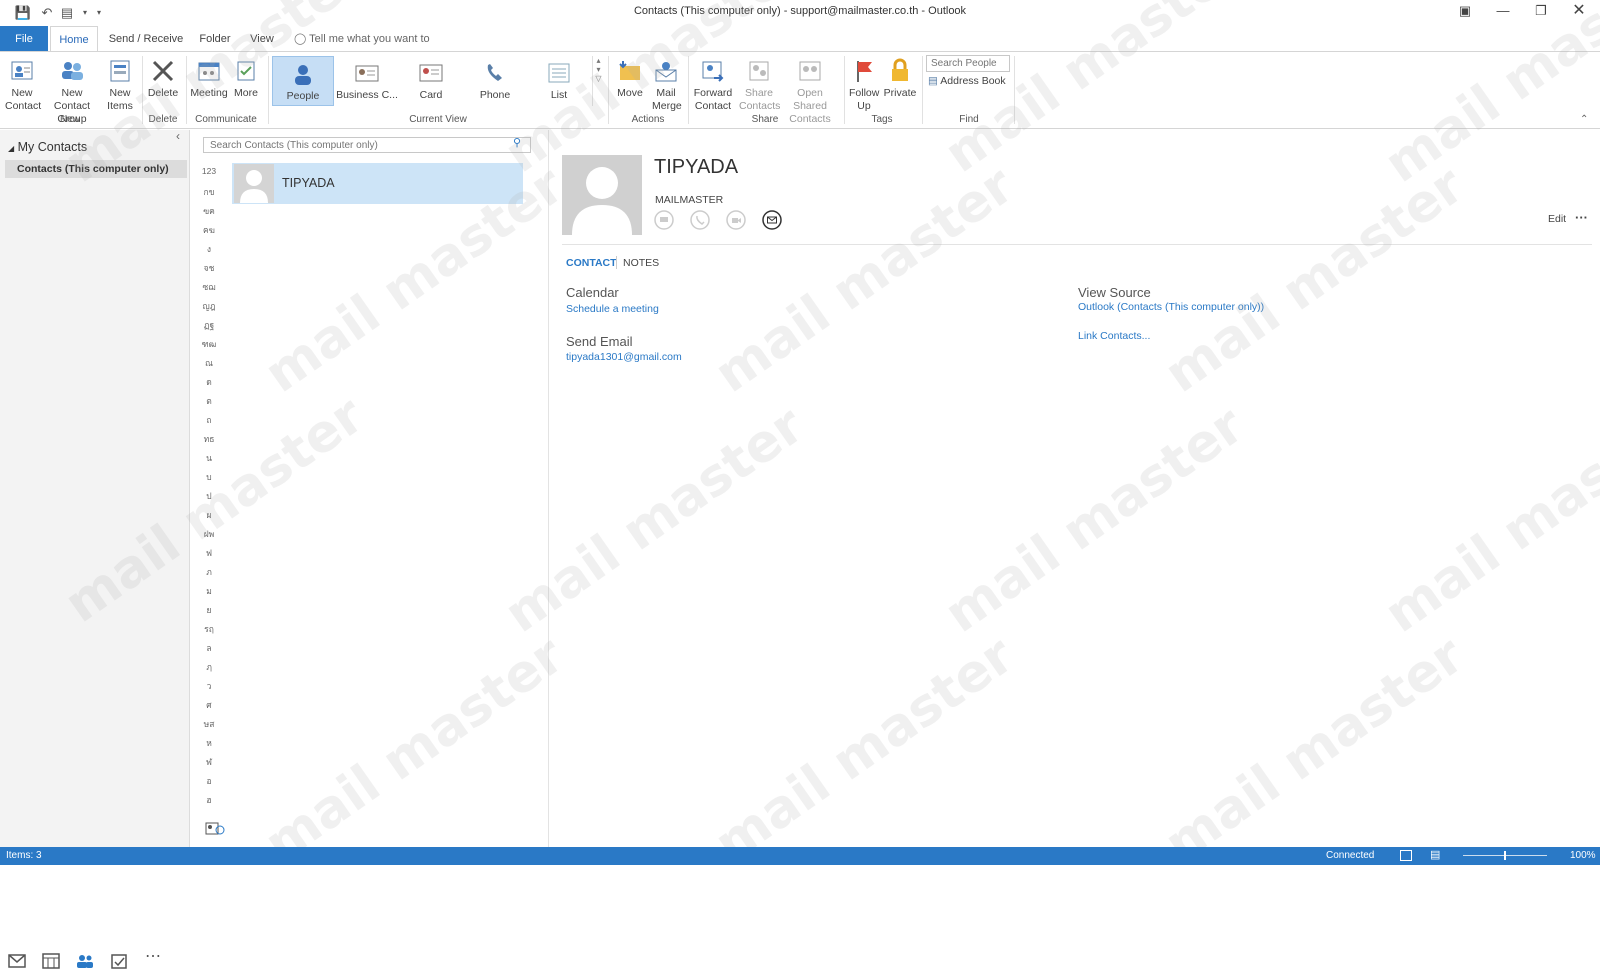 The width and height of the screenshot is (1600, 969). I want to click on call-icon, so click(700, 220).